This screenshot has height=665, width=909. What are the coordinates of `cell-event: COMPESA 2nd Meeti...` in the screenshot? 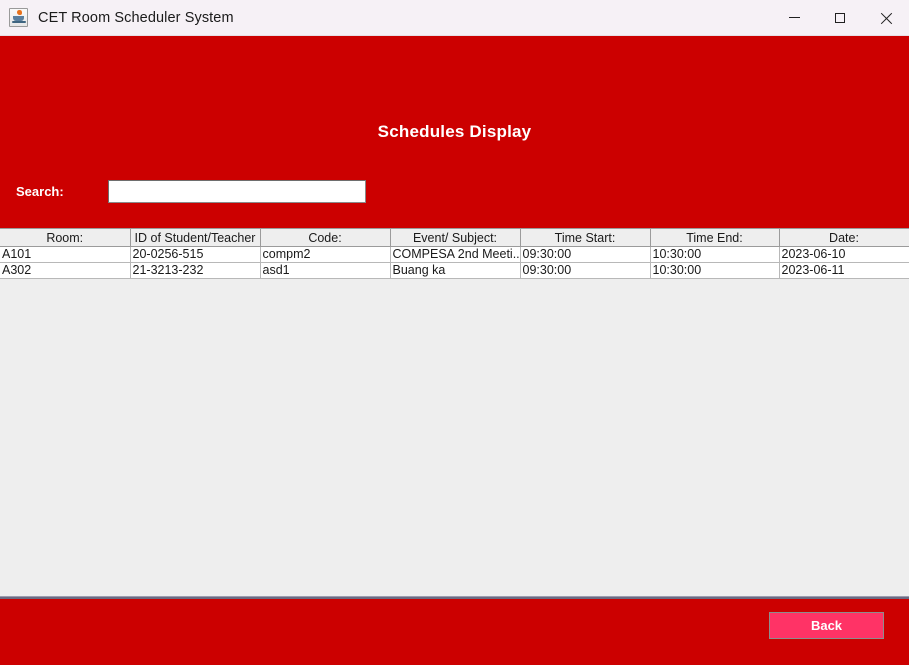 It's located at (455, 254).